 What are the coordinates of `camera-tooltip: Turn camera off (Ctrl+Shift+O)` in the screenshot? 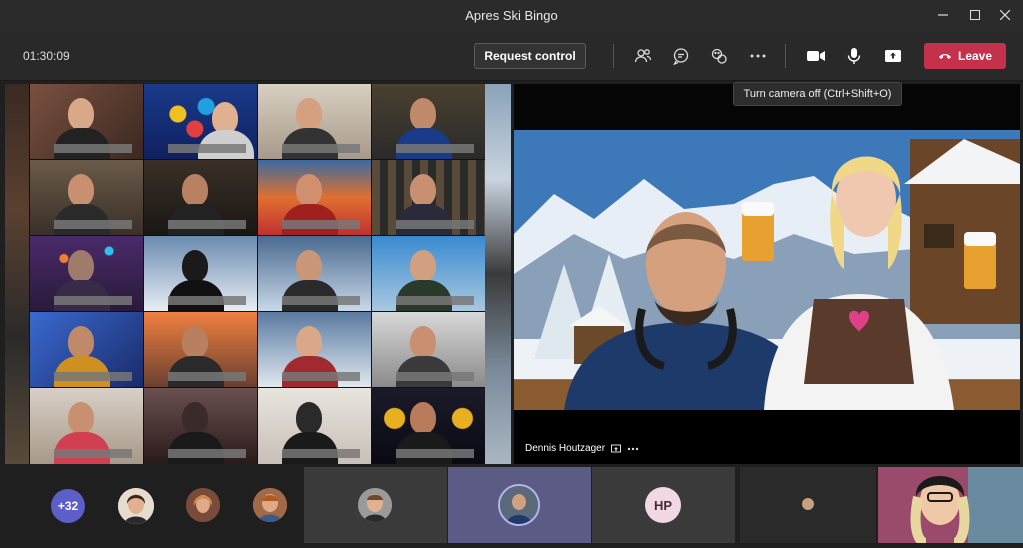 It's located at (817, 94).